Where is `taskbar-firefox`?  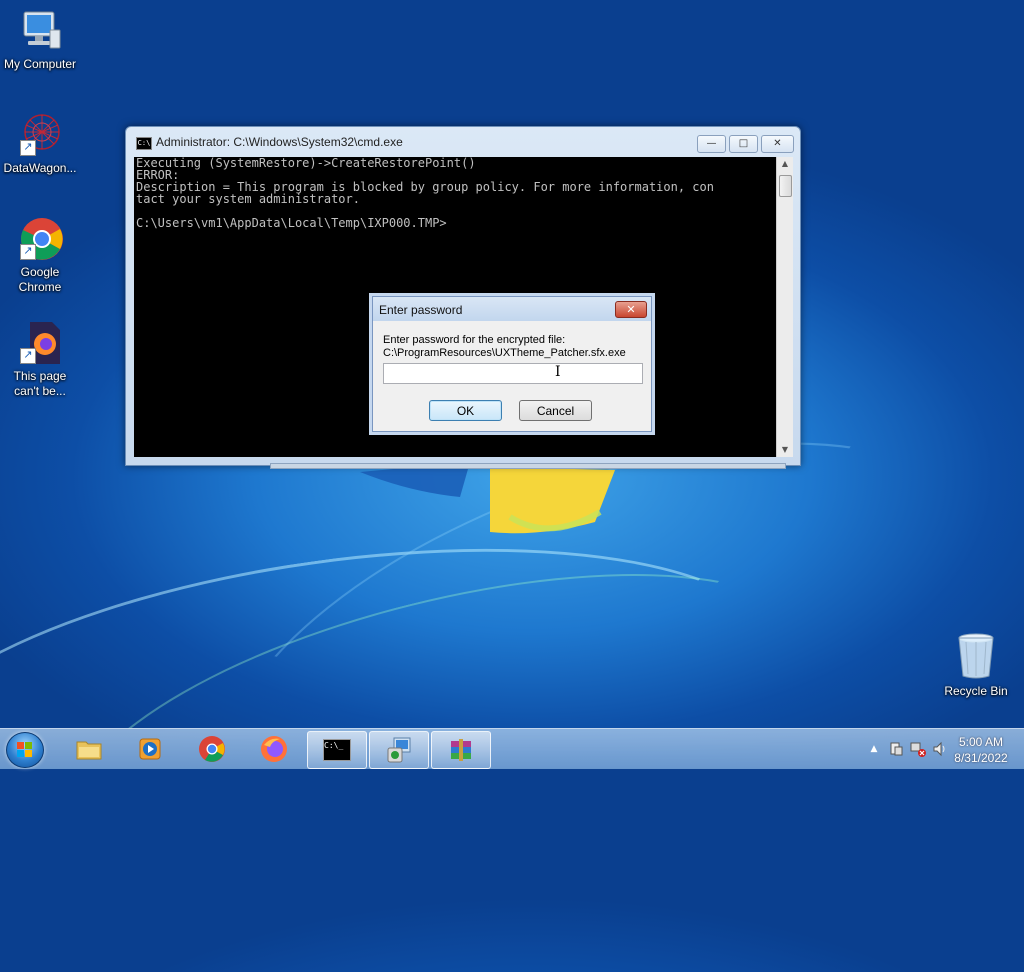
taskbar-firefox is located at coordinates (274, 749).